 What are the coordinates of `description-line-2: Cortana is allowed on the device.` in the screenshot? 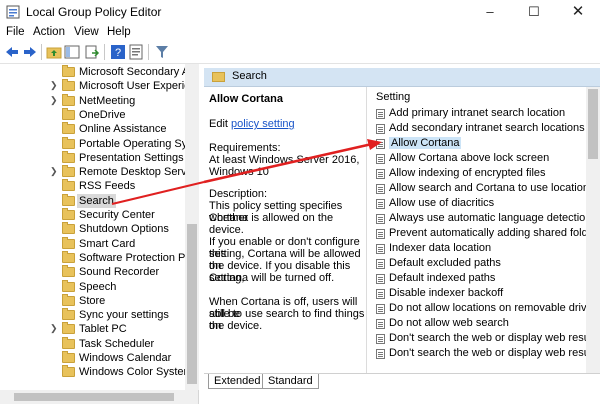 It's located at (271, 224).